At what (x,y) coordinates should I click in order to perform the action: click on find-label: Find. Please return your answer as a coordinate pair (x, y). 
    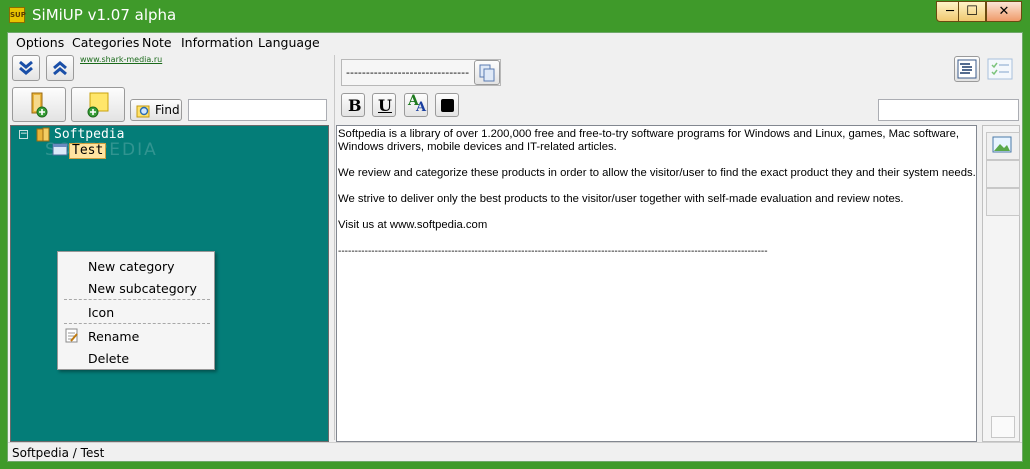
    Looking at the image, I should click on (167, 110).